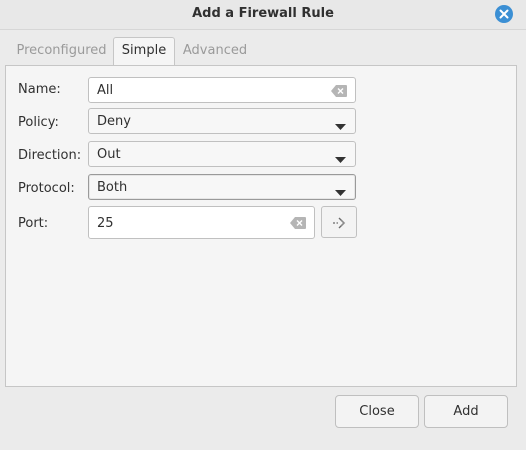  I want to click on policy-value: Deny, so click(114, 121).